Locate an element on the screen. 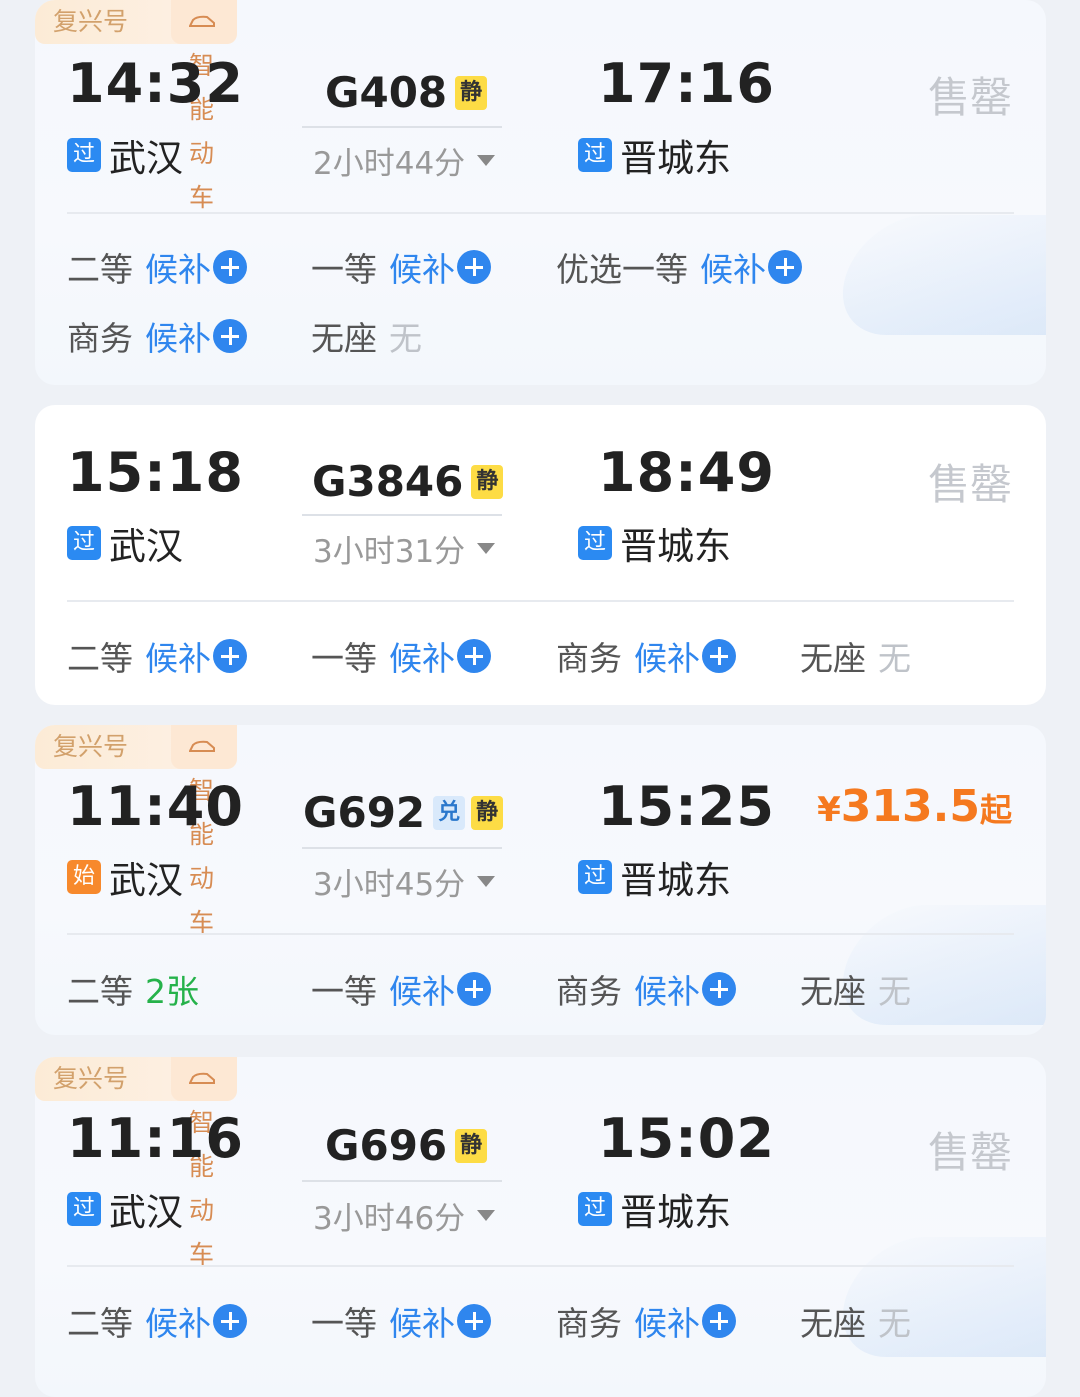 The image size is (1080, 1397). train-number: G696 静 is located at coordinates (406, 1145).